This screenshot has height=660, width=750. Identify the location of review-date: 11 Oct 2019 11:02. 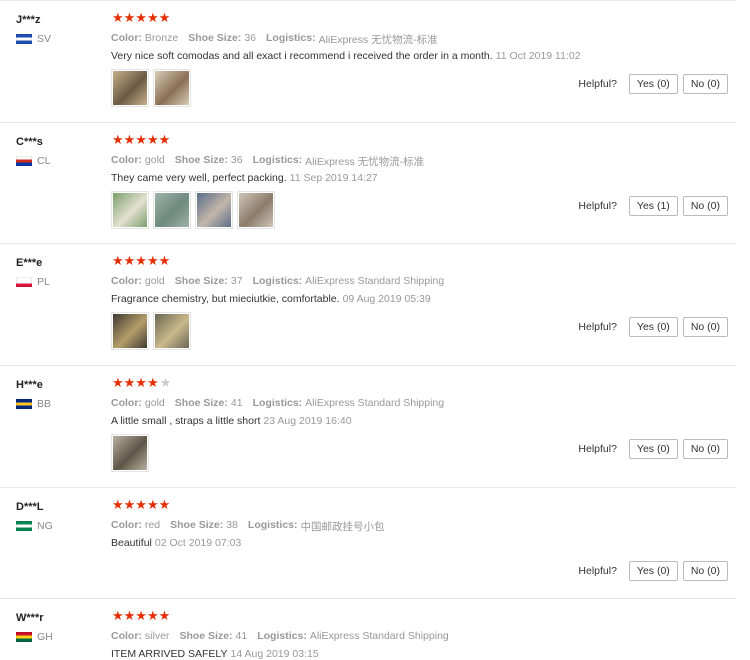
(538, 56).